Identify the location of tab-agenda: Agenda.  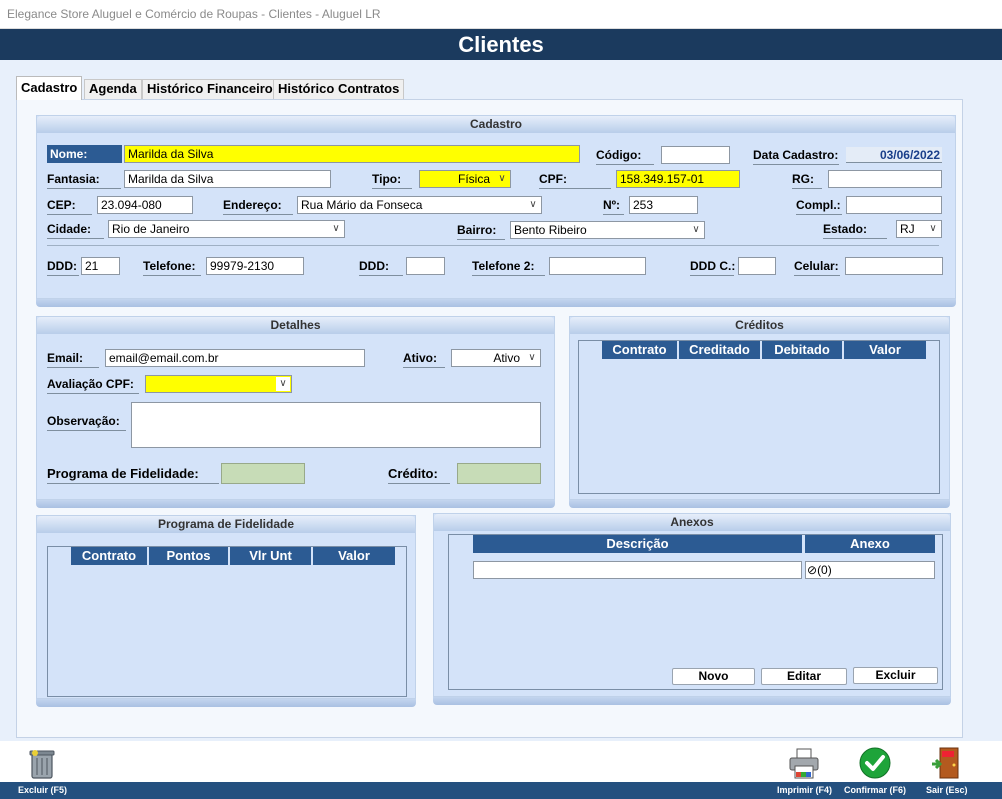
(113, 89).